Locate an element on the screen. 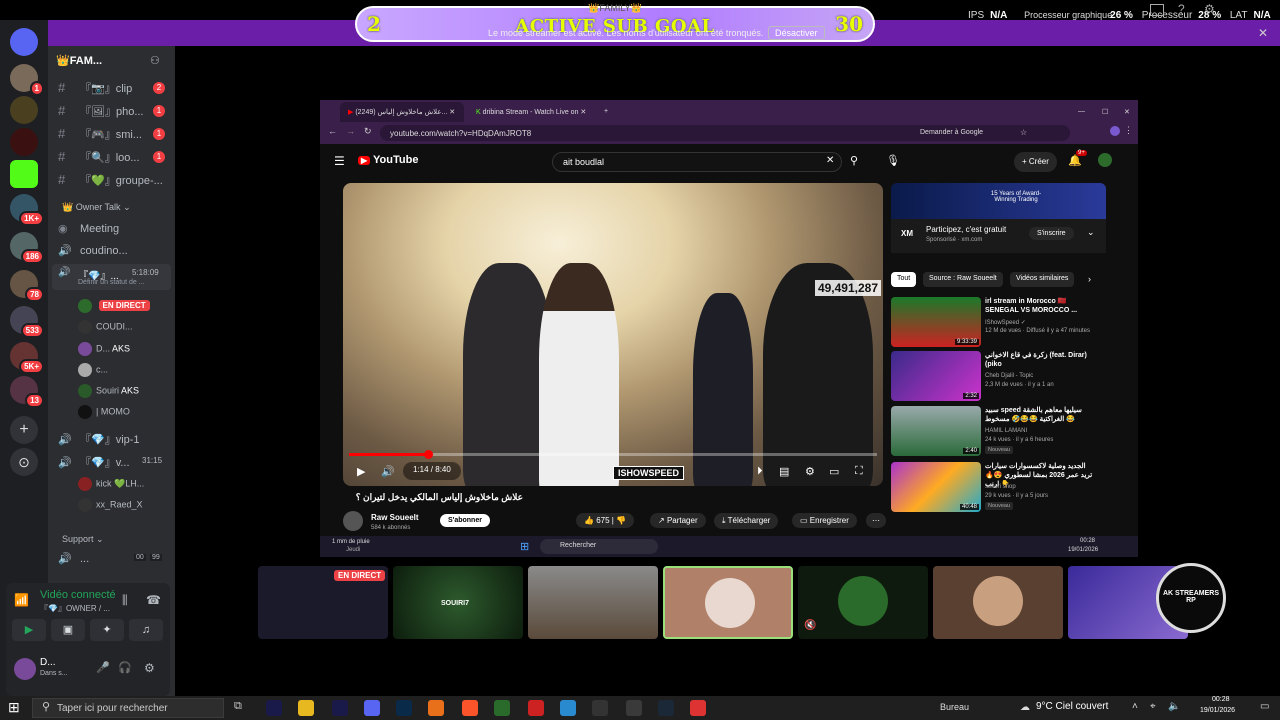 The width and height of the screenshot is (1280, 720). download-button: ⤓ Télécharger is located at coordinates (746, 521).